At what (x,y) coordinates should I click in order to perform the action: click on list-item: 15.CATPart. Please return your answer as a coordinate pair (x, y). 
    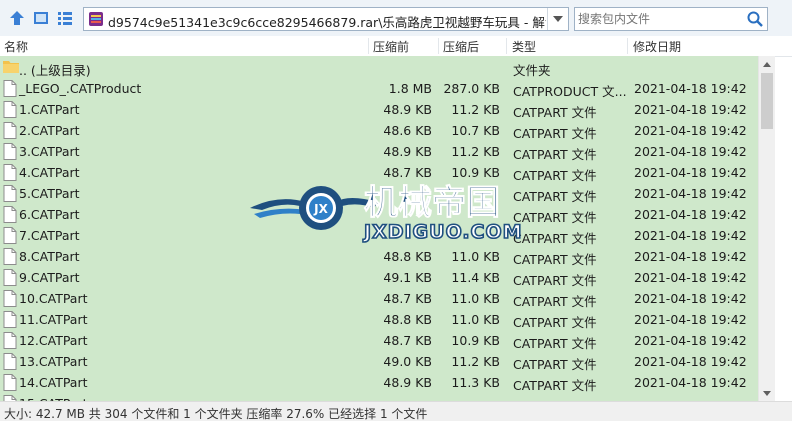
    Looking at the image, I should click on (386, 397).